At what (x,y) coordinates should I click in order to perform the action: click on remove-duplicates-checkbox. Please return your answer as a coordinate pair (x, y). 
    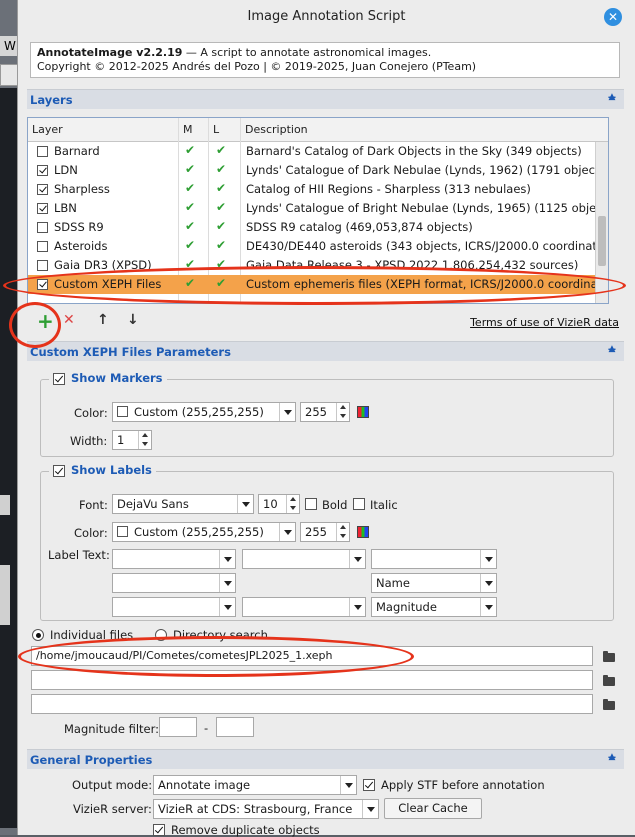
    Looking at the image, I should click on (159, 830).